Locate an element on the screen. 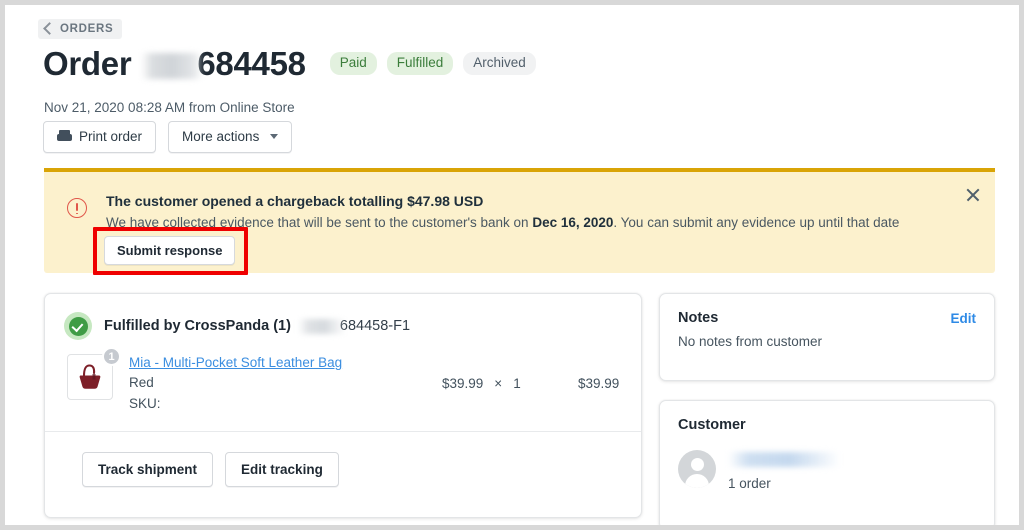 The height and width of the screenshot is (530, 1024). page-title-row: Order 684458 Paid Fulfilled Archived is located at coordinates (289, 63).